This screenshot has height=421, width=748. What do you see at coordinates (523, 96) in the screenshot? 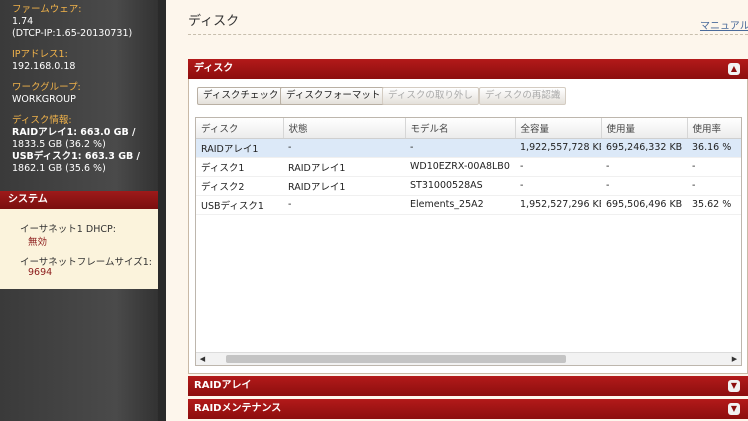
I see `disk-rescan-button: ディスクの再認識` at bounding box center [523, 96].